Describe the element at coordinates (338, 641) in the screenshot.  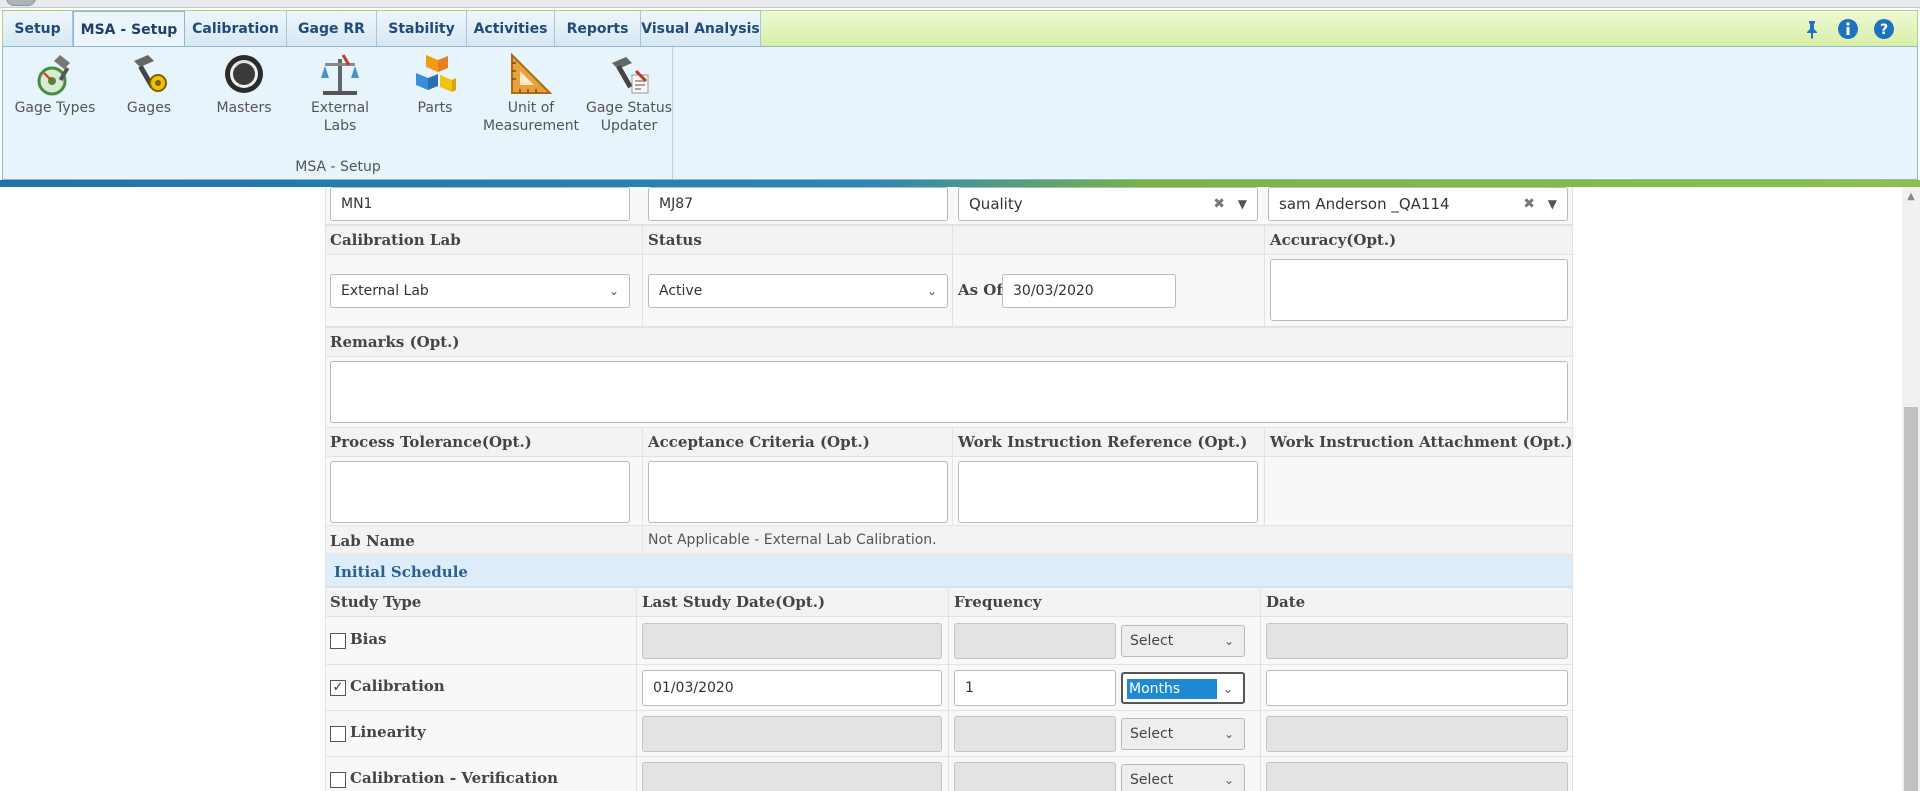
I see `bias-checkbox` at that location.